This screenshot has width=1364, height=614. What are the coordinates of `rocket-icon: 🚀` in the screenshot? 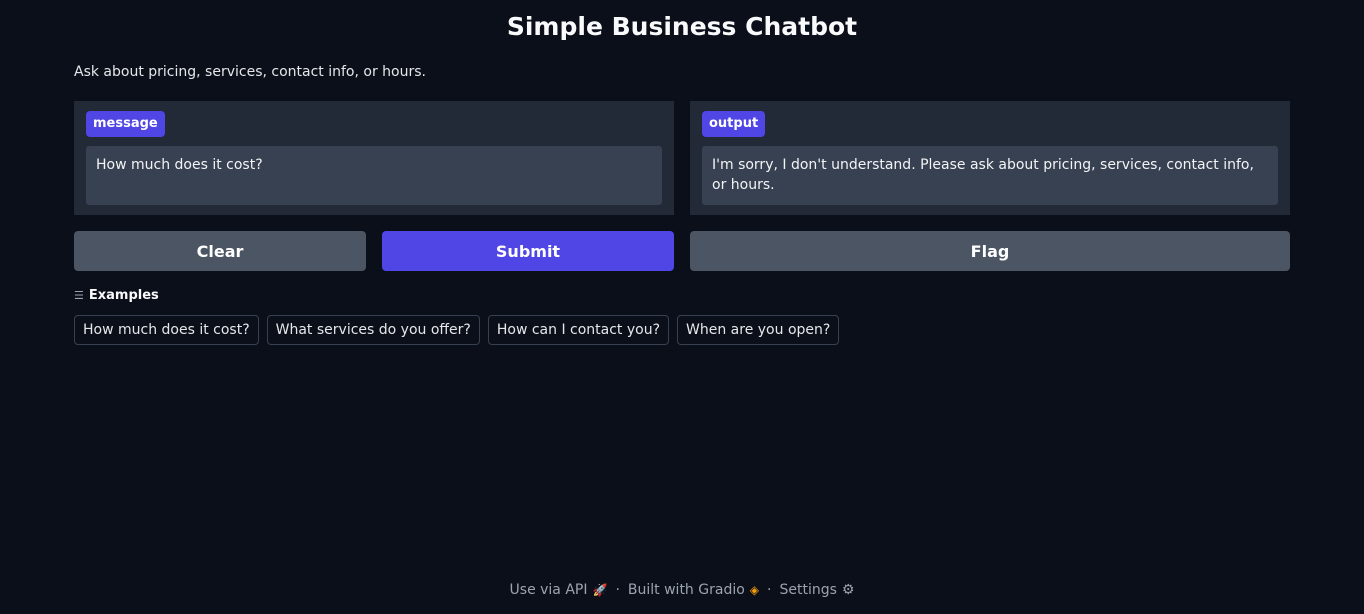 It's located at (600, 590).